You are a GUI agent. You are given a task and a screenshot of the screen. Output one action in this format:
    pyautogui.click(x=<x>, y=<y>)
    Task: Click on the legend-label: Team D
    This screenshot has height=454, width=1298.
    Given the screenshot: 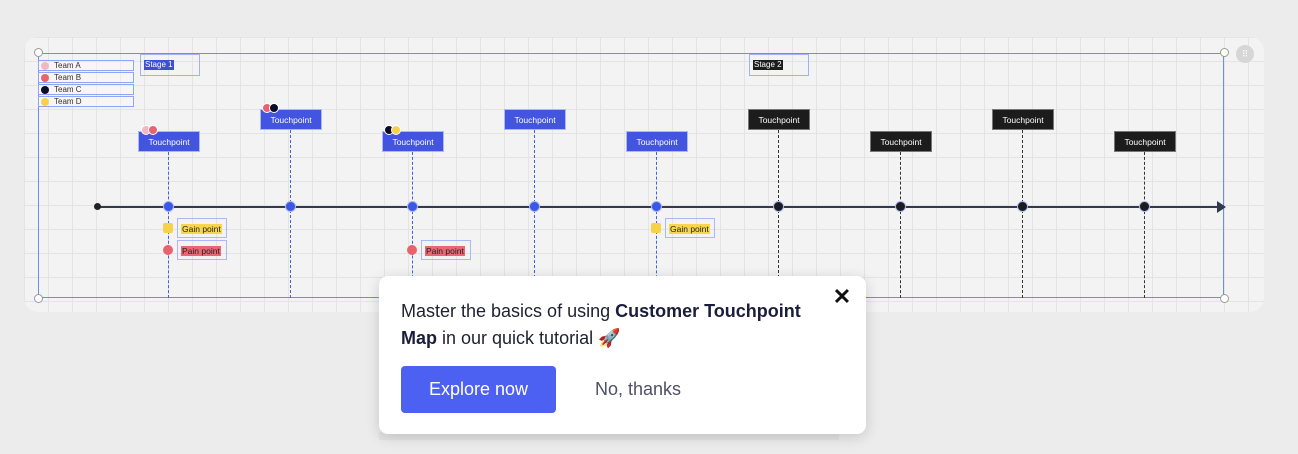 What is the action you would take?
    pyautogui.click(x=68, y=101)
    